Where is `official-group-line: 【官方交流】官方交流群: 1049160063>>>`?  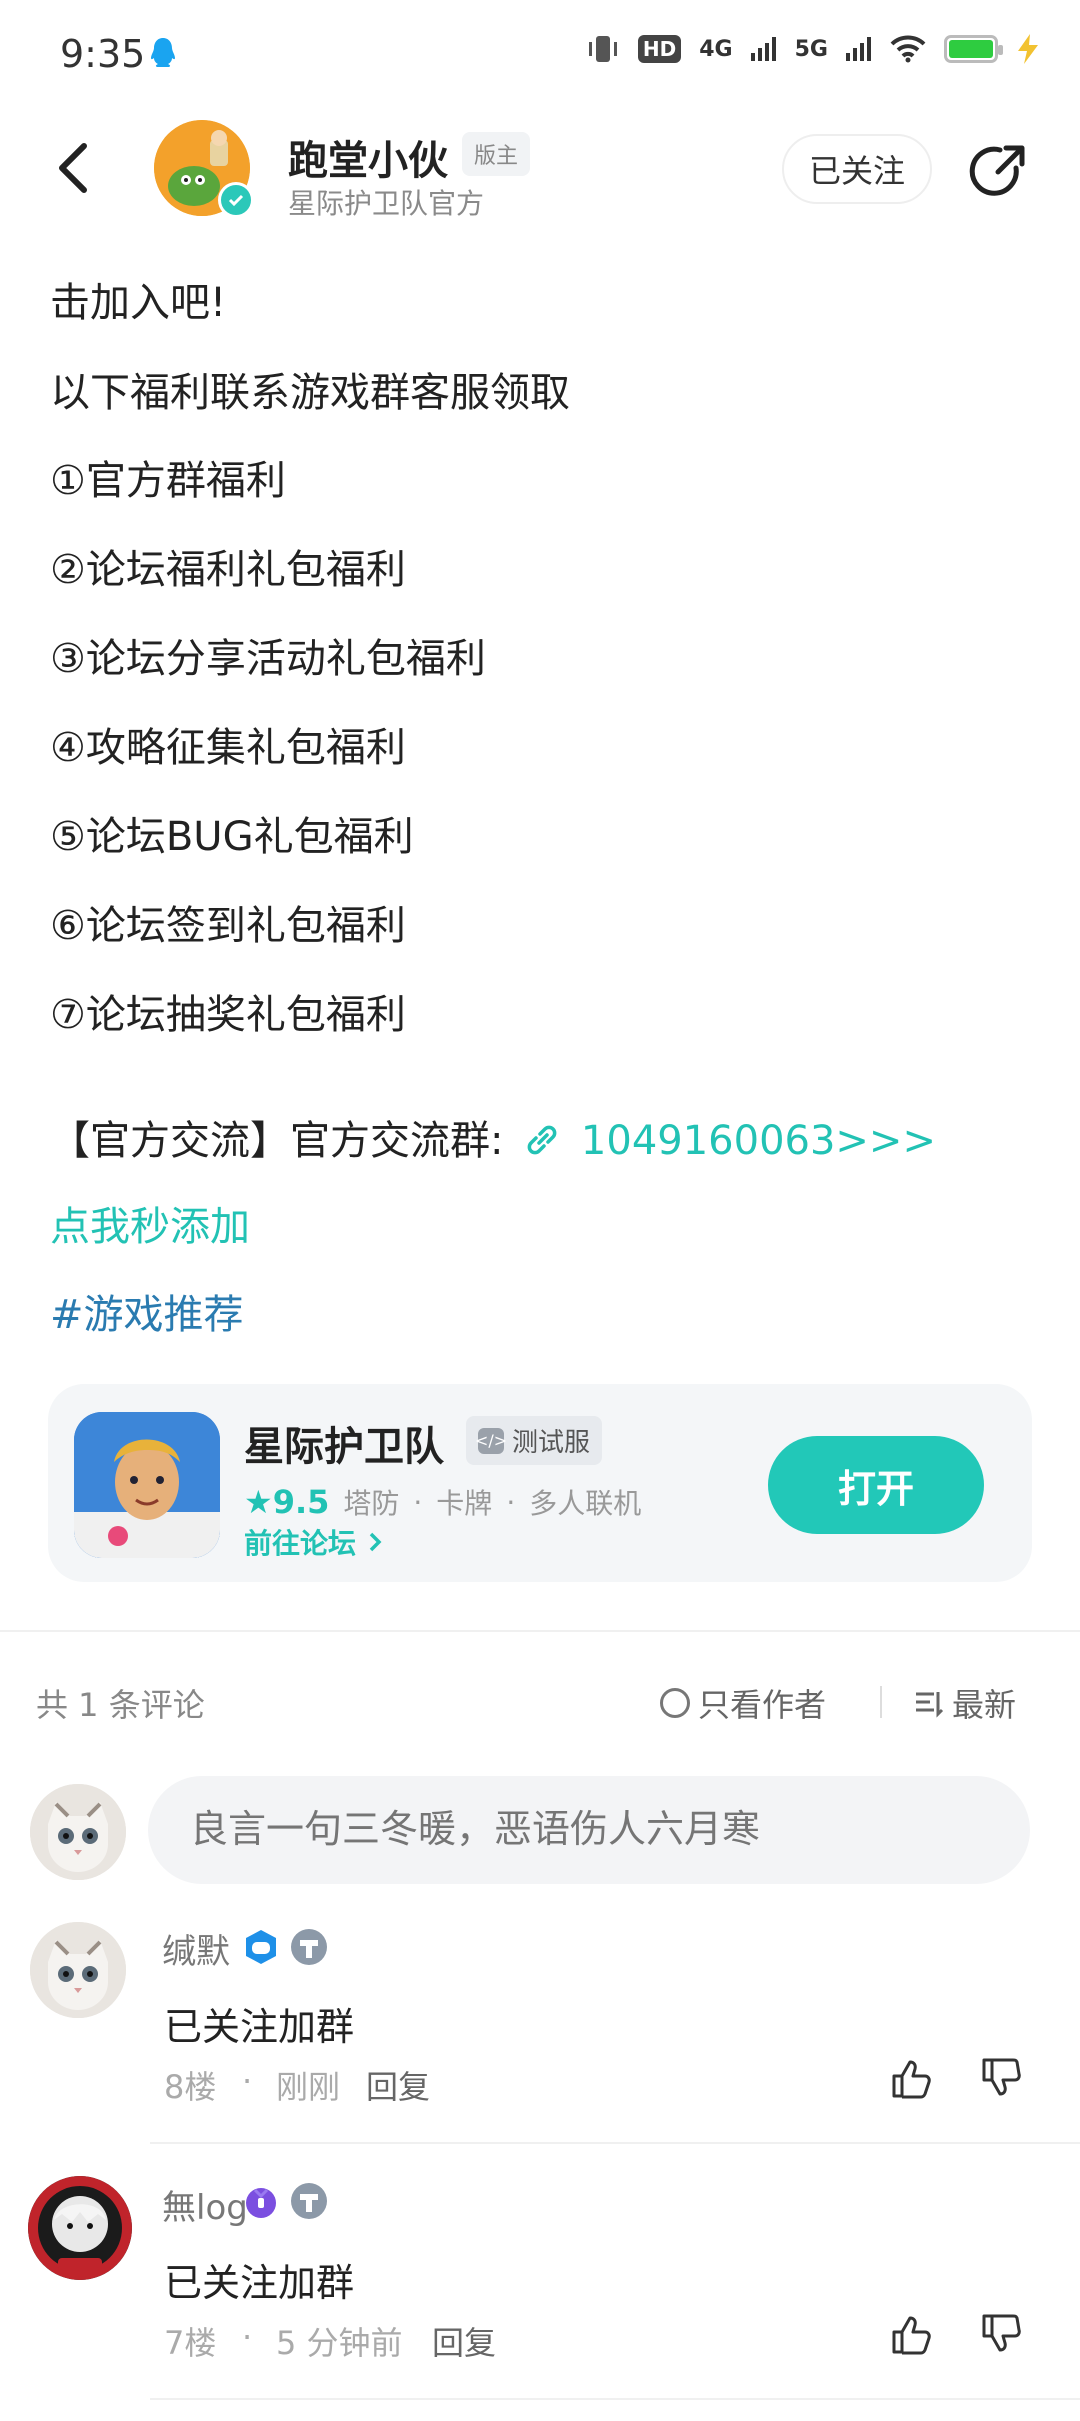
official-group-line: 【官方交流】官方交流群: 1049160063>>> is located at coordinates (493, 1137).